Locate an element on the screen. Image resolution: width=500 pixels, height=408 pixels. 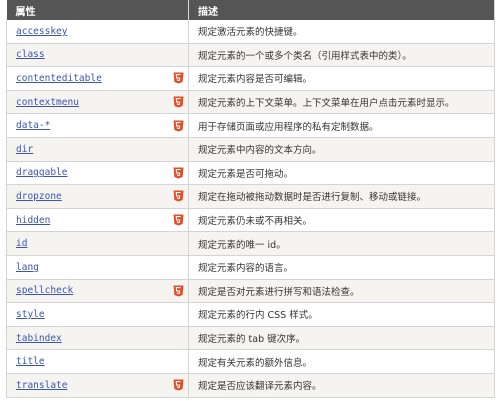
attribute-cell: dir is located at coordinates (97, 149).